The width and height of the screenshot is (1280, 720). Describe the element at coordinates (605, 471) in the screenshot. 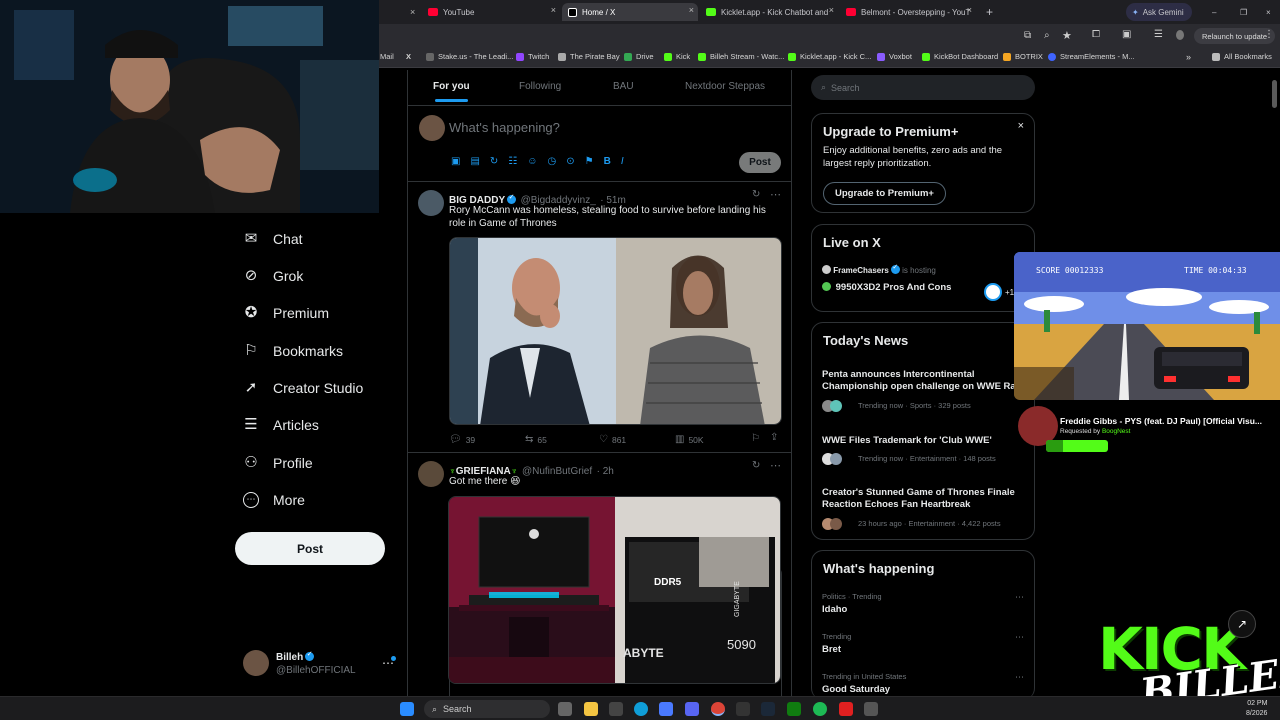

I see `tweet-time: · 2h` at that location.